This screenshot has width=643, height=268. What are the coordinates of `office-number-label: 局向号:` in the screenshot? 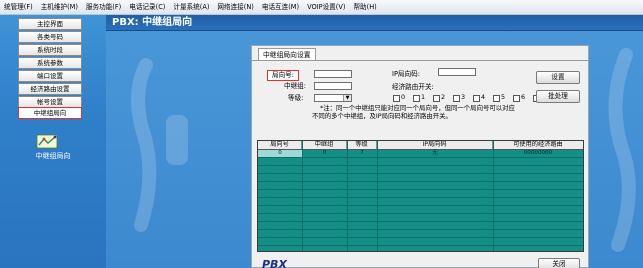 It's located at (283, 75).